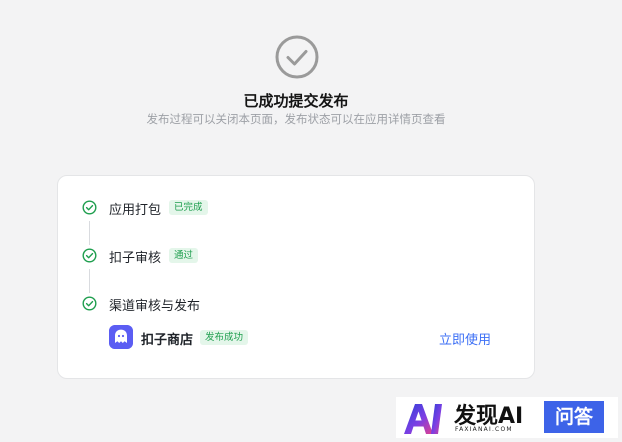 The width and height of the screenshot is (622, 442). What do you see at coordinates (423, 419) in the screenshot?
I see `watermark-logo` at bounding box center [423, 419].